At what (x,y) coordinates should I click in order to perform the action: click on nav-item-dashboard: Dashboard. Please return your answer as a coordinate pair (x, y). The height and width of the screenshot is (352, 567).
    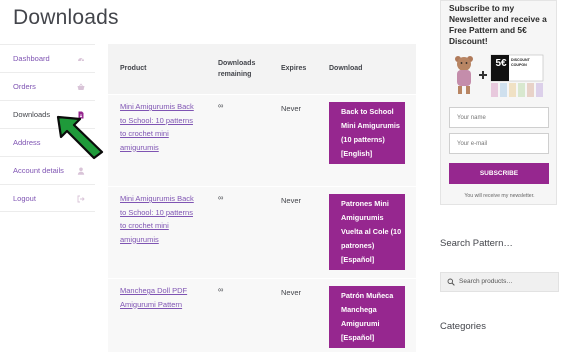
    Looking at the image, I should click on (47, 58).